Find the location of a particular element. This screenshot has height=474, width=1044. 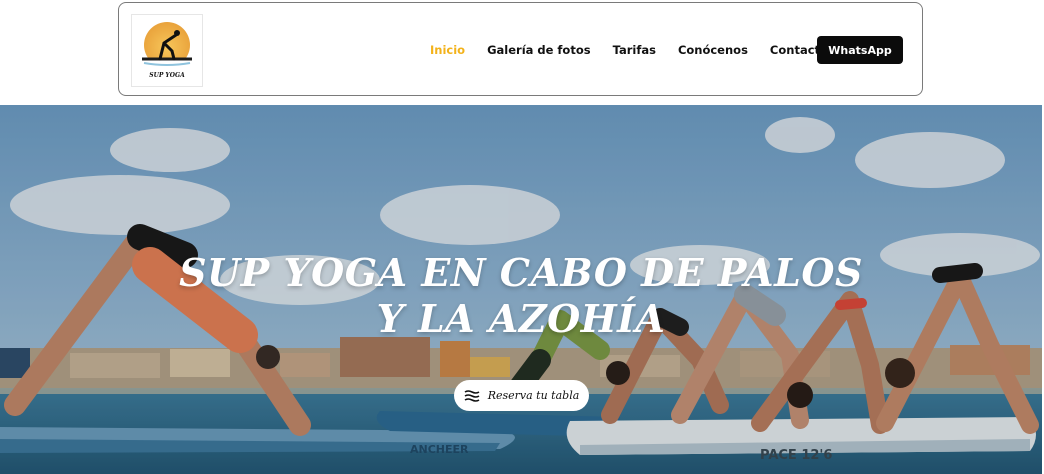

logo-graphic: SUP YOGA is located at coordinates (167, 50).